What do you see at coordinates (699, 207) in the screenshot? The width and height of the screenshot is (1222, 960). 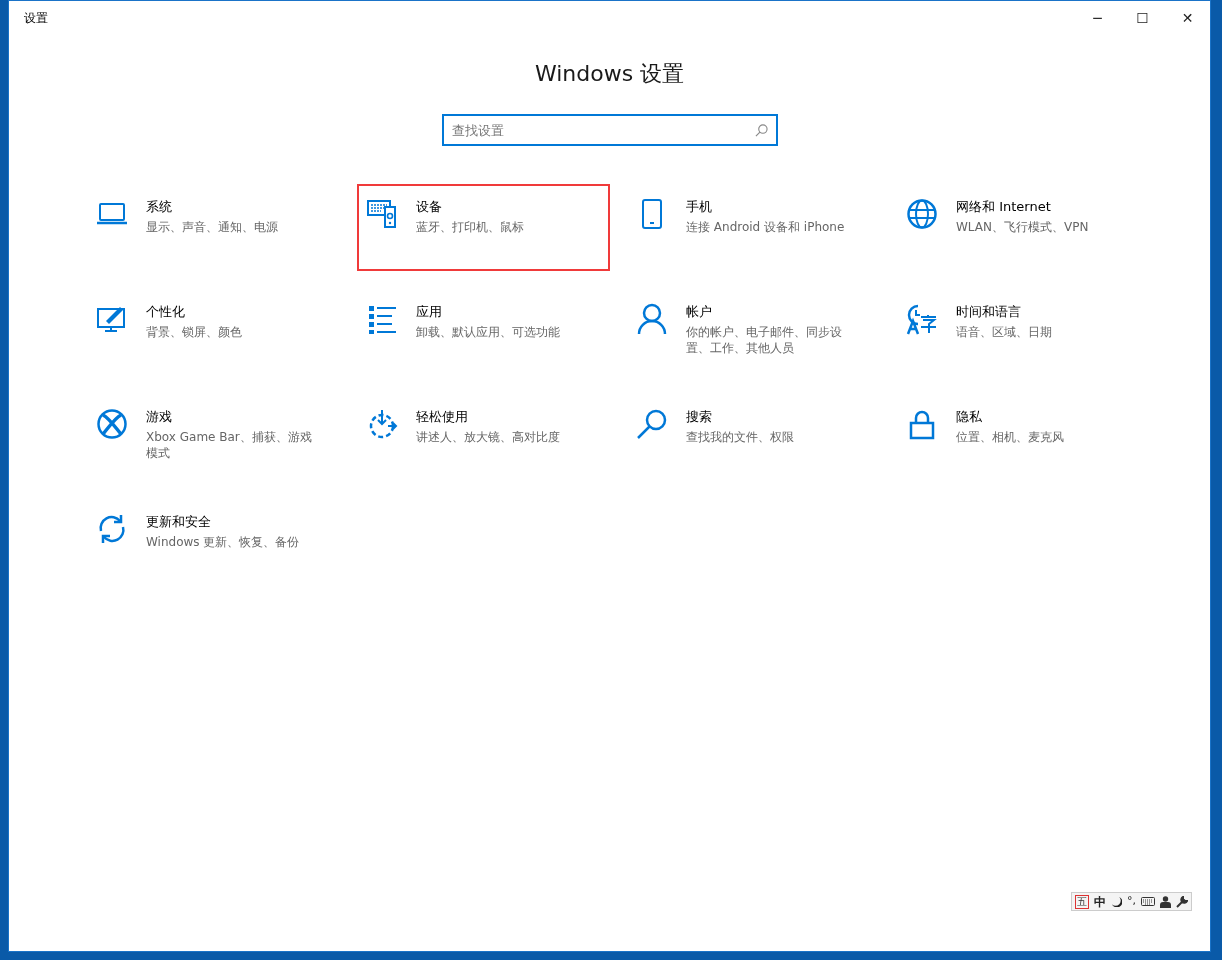 I see `category-title: 手机` at bounding box center [699, 207].